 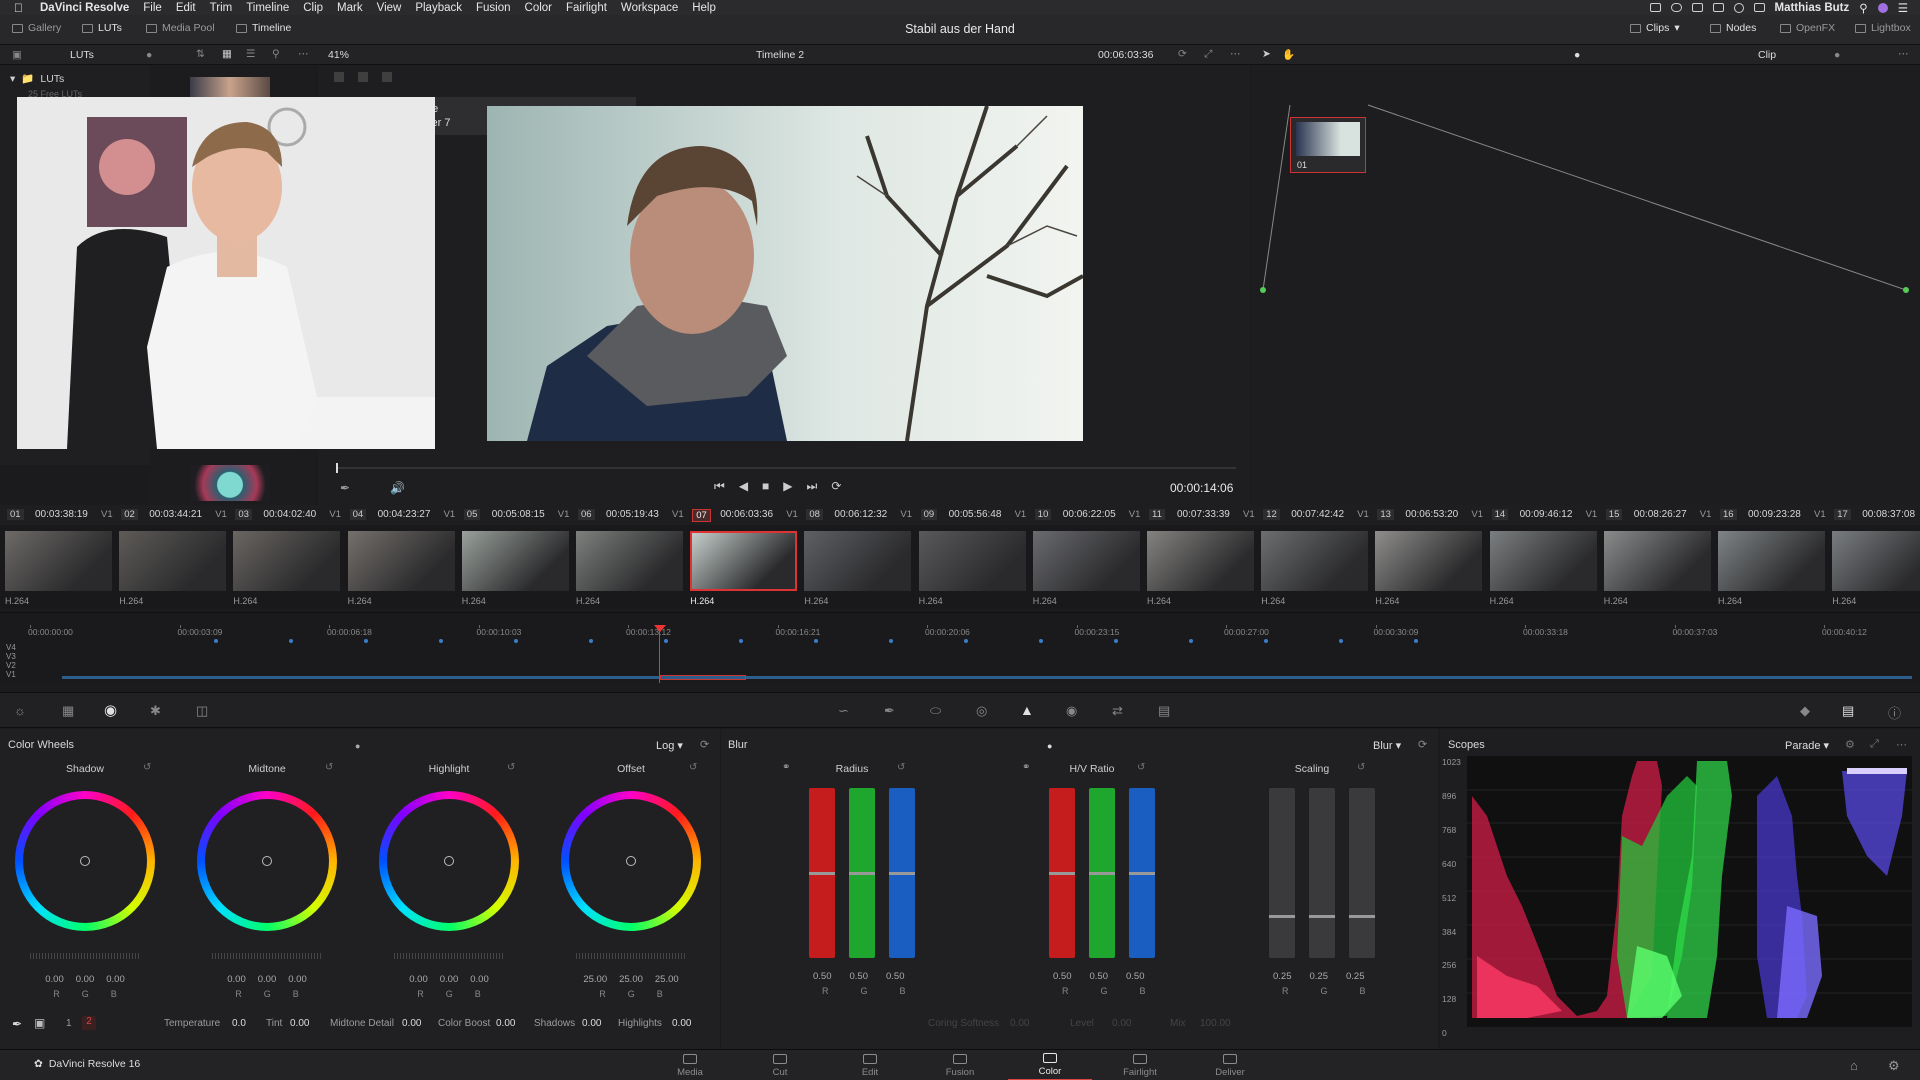 What do you see at coordinates (1894, 1066) in the screenshot?
I see `settings-icon: ⚙` at bounding box center [1894, 1066].